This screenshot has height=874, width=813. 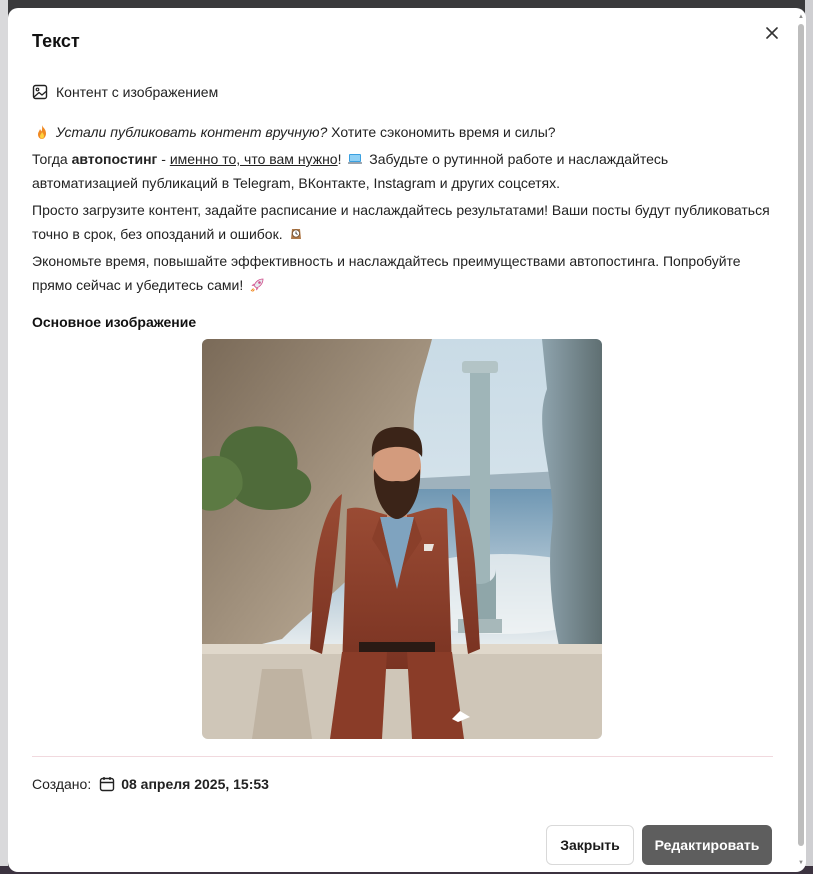 I want to click on fire-emoji-icon, so click(x=42, y=132).